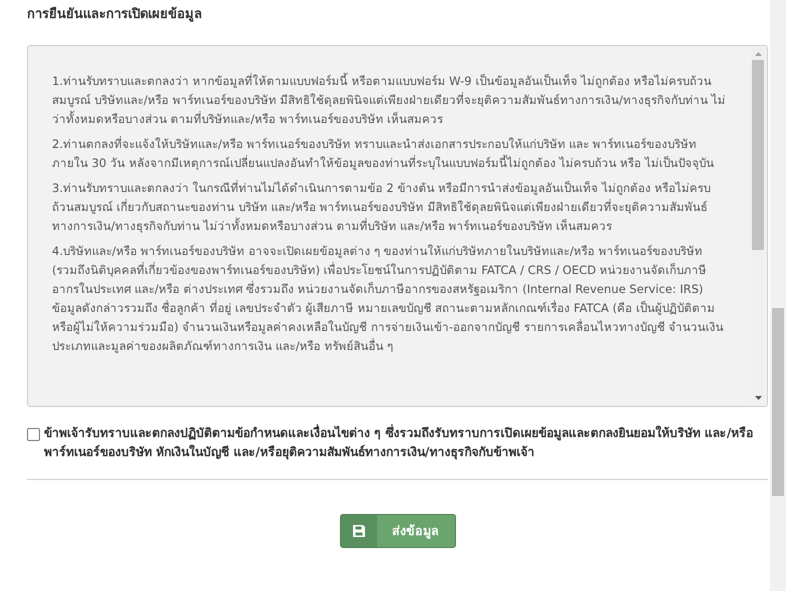 This screenshot has width=795, height=591. I want to click on section-title: การยืนยันและการเปิดเผยข้อมูล, so click(115, 15).